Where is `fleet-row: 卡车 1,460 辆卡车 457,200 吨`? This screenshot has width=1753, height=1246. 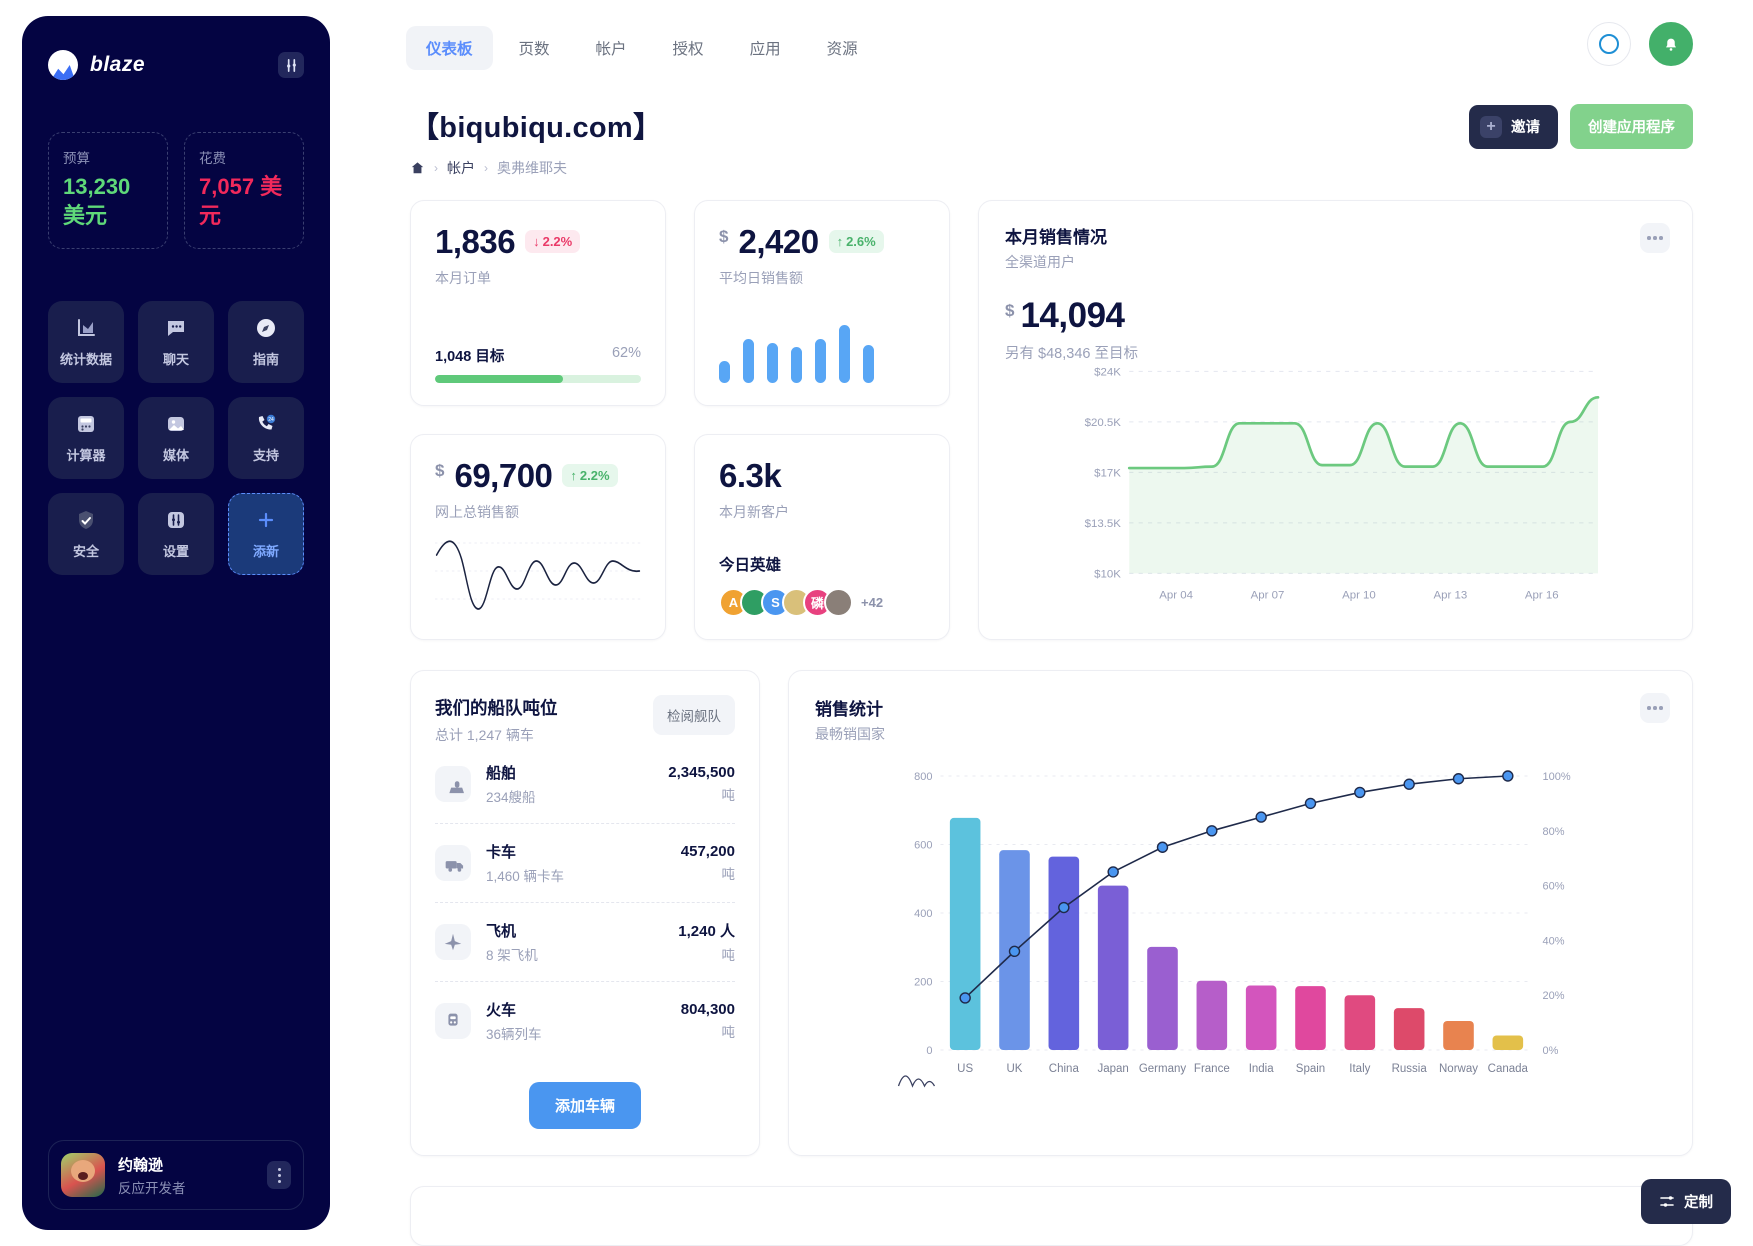 fleet-row: 卡车 1,460 辆卡车 457,200 吨 is located at coordinates (585, 863).